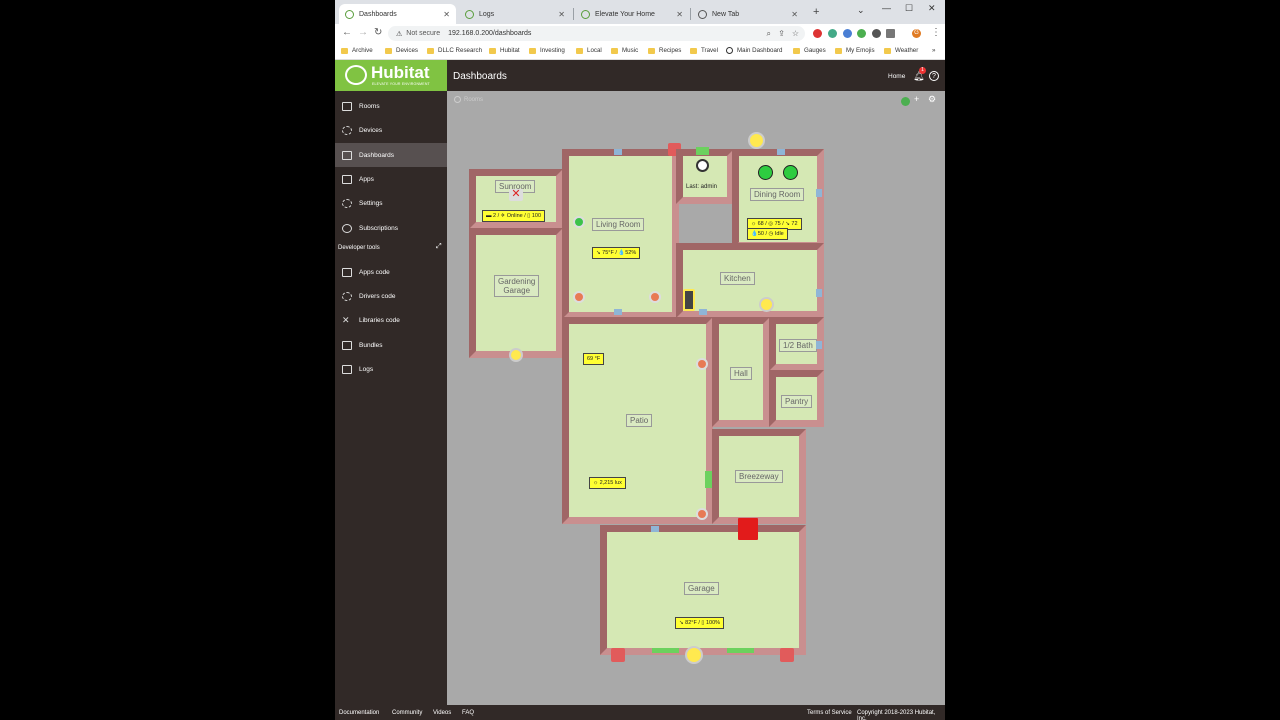 The image size is (1280, 720). Describe the element at coordinates (886, 8) in the screenshot. I see `minimize-button: —` at that location.